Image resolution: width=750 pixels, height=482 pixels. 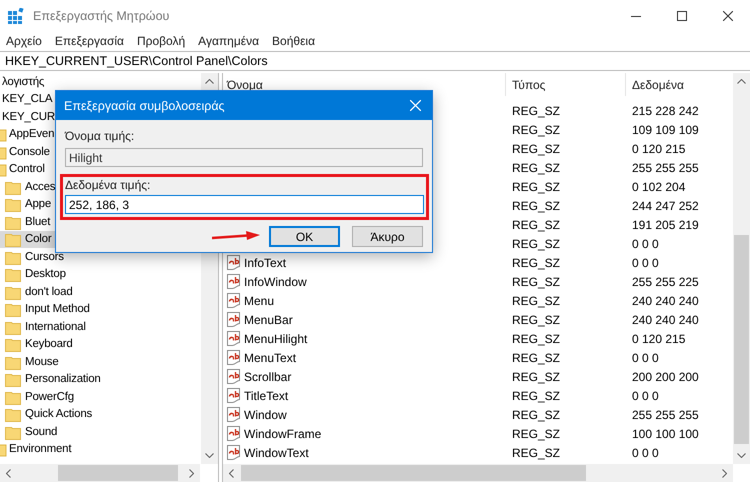 What do you see at coordinates (276, 339) in the screenshot?
I see `value-name: MenuHilight` at bounding box center [276, 339].